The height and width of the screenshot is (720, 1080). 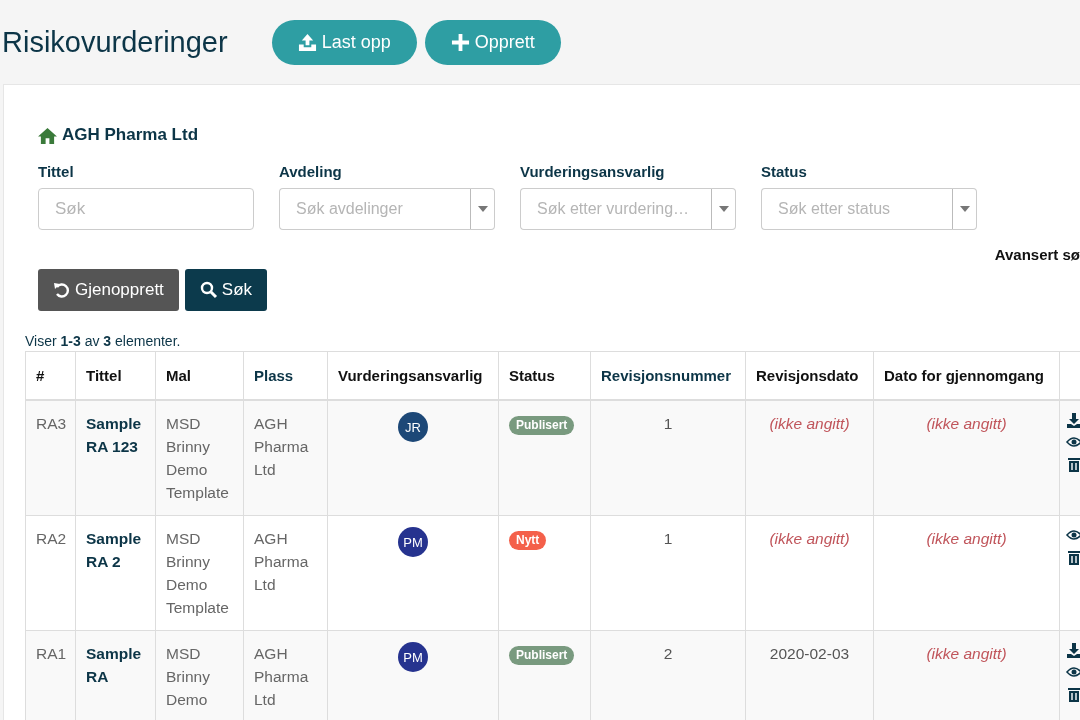 What do you see at coordinates (146, 209) in the screenshot?
I see `search-field: Søk` at bounding box center [146, 209].